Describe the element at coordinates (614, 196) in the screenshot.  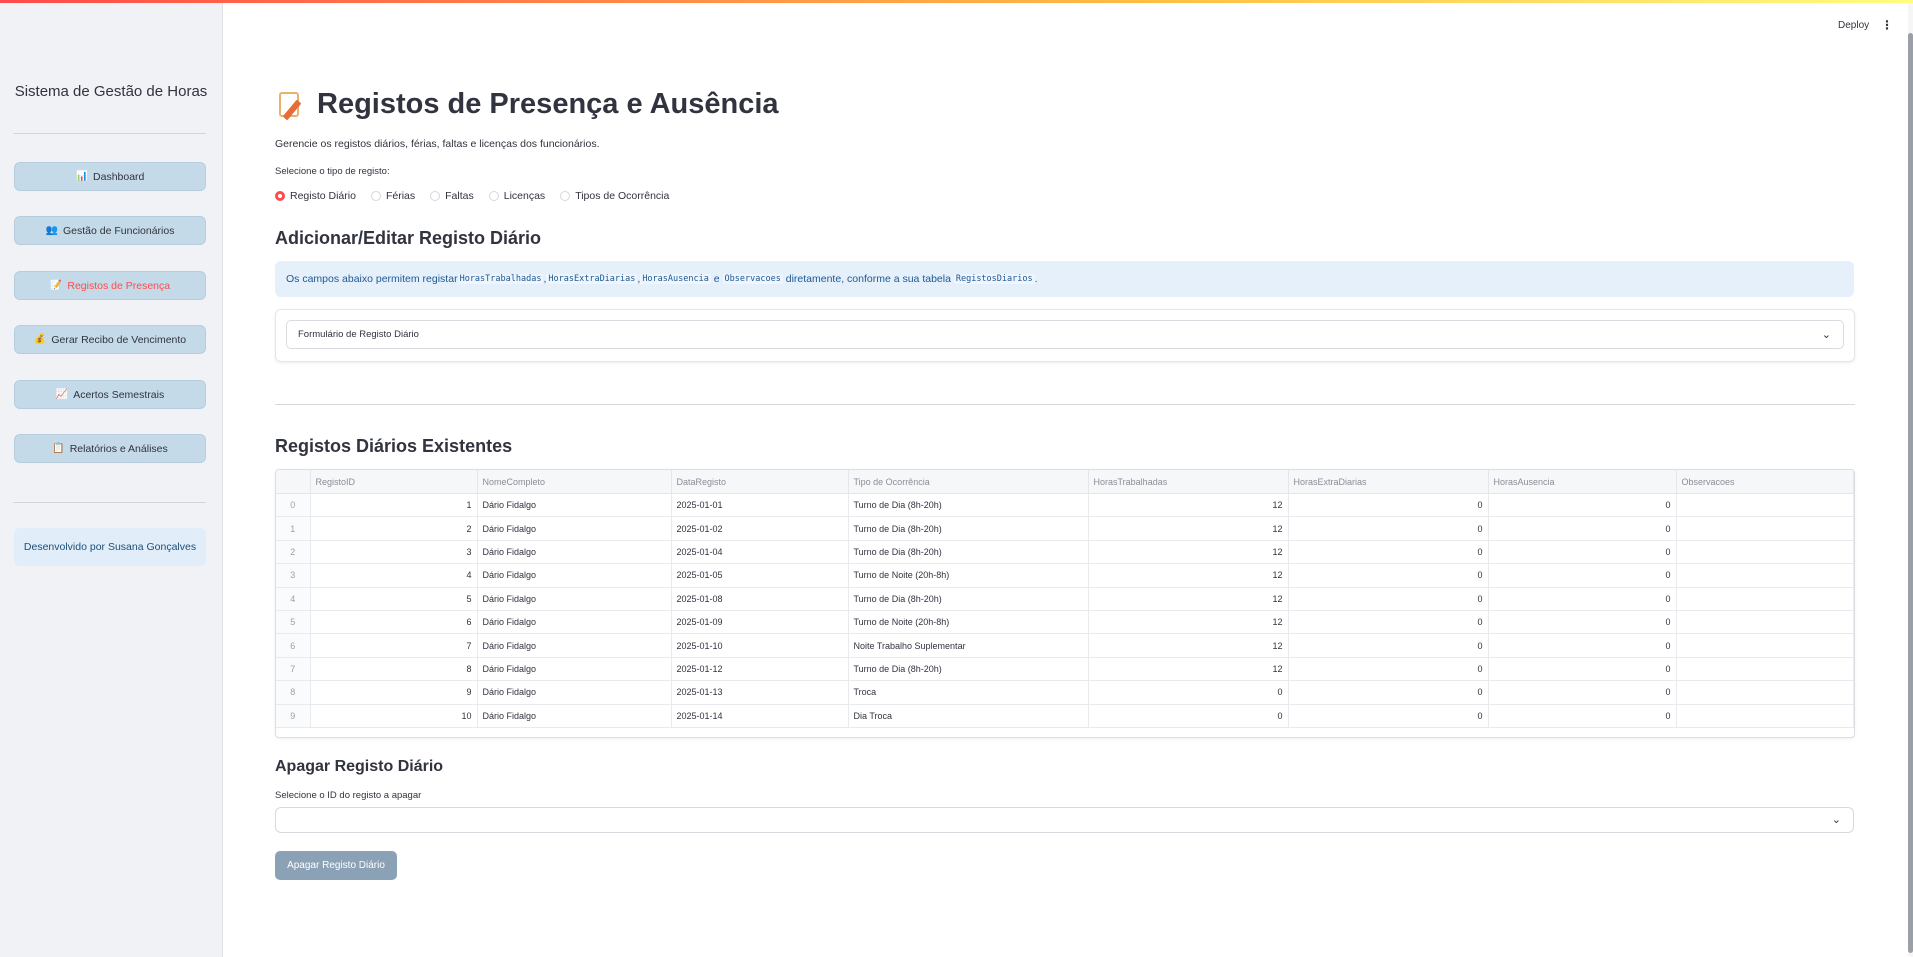
I see `radio-tipos-ocorrencia: Tipos de Ocorrência` at that location.